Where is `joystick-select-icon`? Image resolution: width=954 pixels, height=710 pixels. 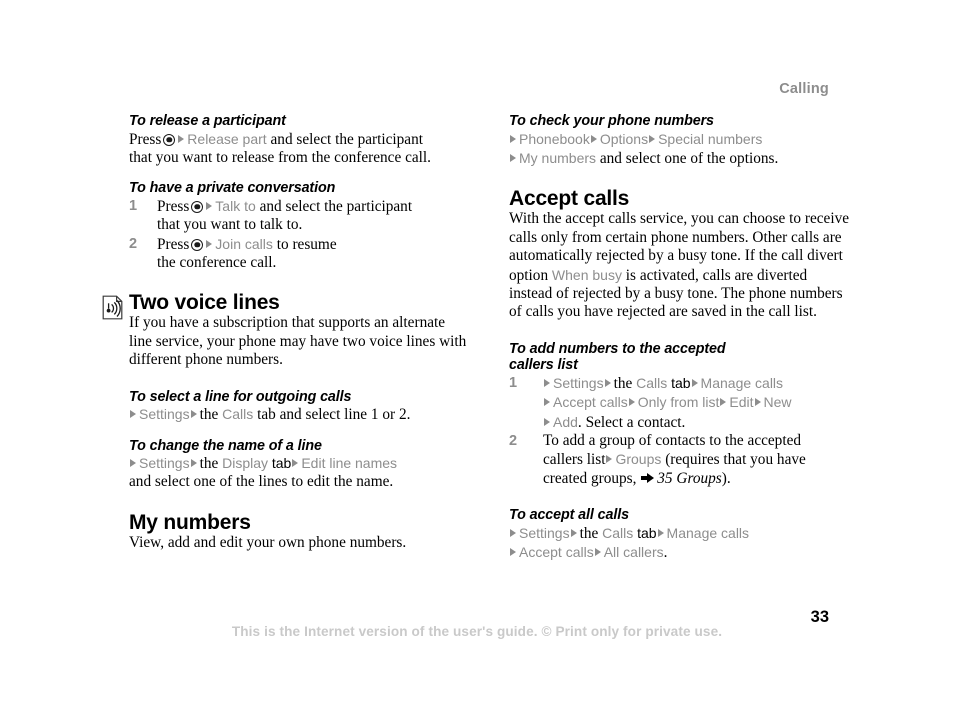
joystick-select-icon is located at coordinates (169, 139).